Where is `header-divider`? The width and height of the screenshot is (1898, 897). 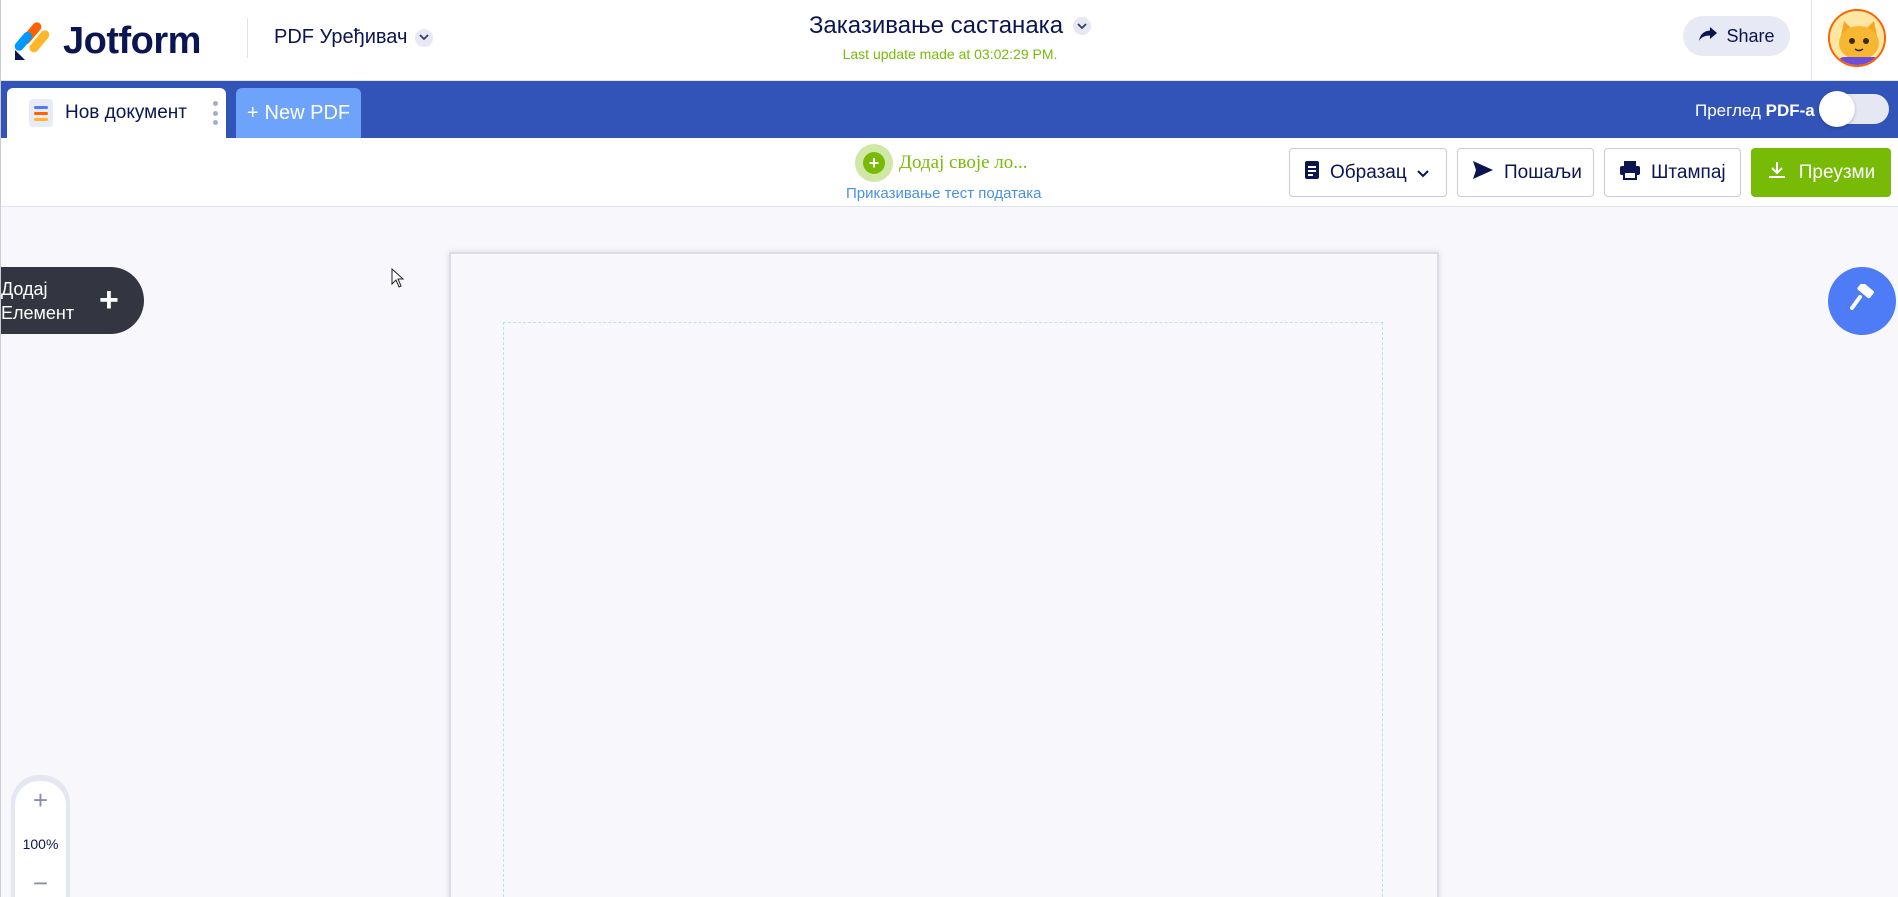
header-divider is located at coordinates (1811, 40).